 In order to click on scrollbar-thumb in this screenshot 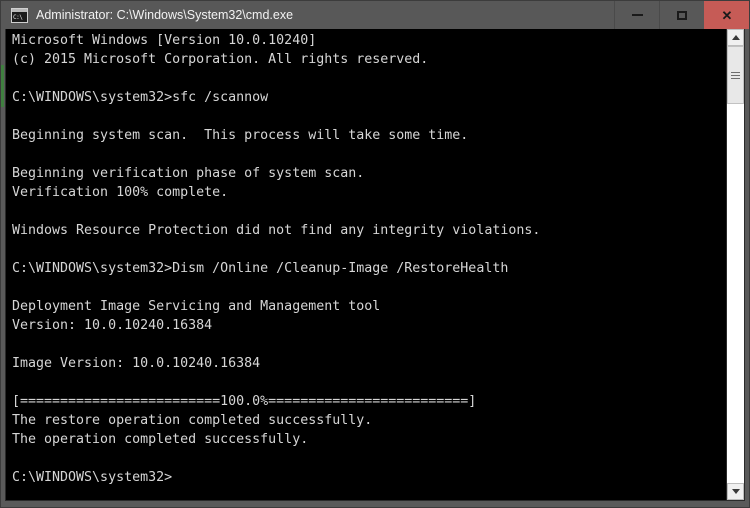, I will do `click(735, 75)`.